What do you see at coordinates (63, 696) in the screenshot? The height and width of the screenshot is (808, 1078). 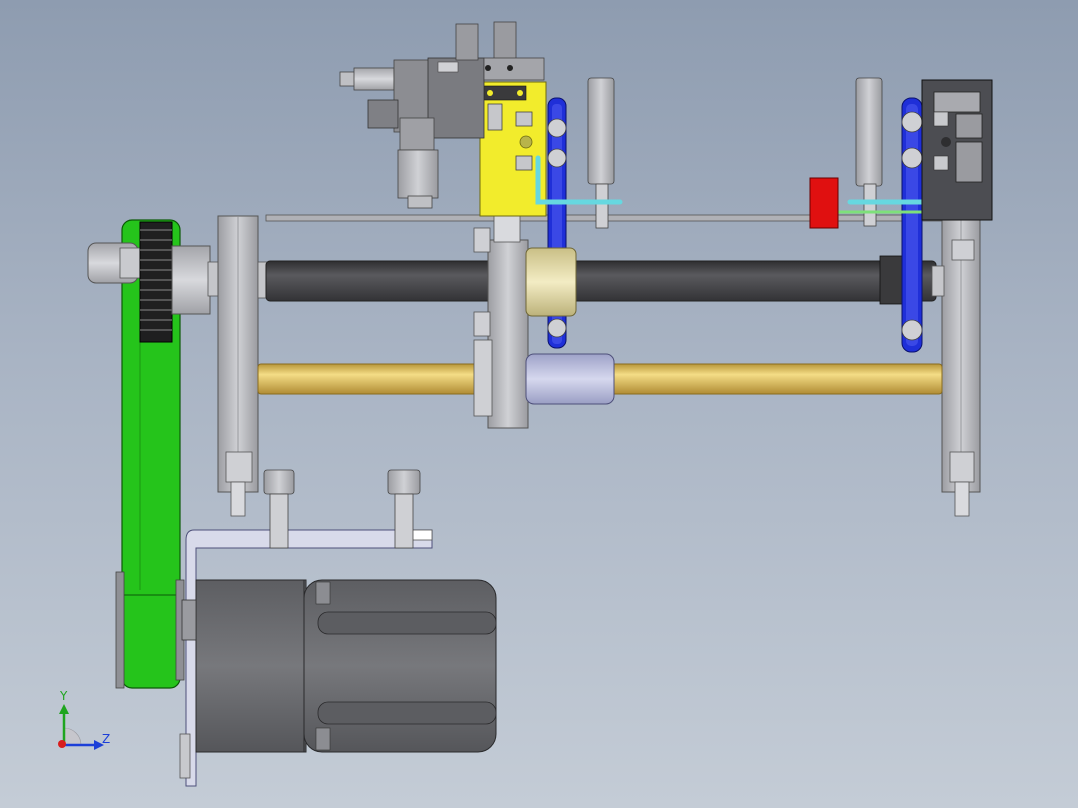 I see `y-axis-label: Y` at bounding box center [63, 696].